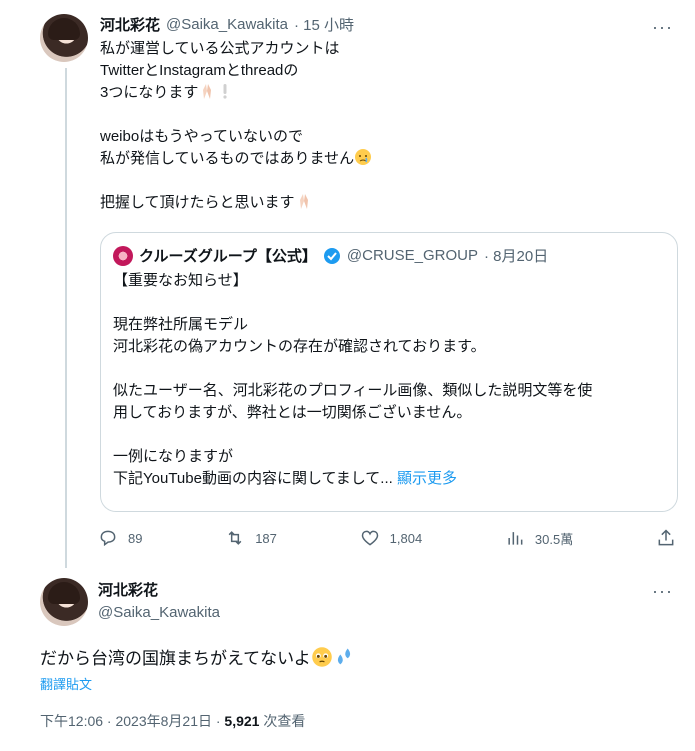 Image resolution: width=695 pixels, height=751 pixels. What do you see at coordinates (324, 24) in the screenshot?
I see `tweet-time: · 15 小時` at bounding box center [324, 24].